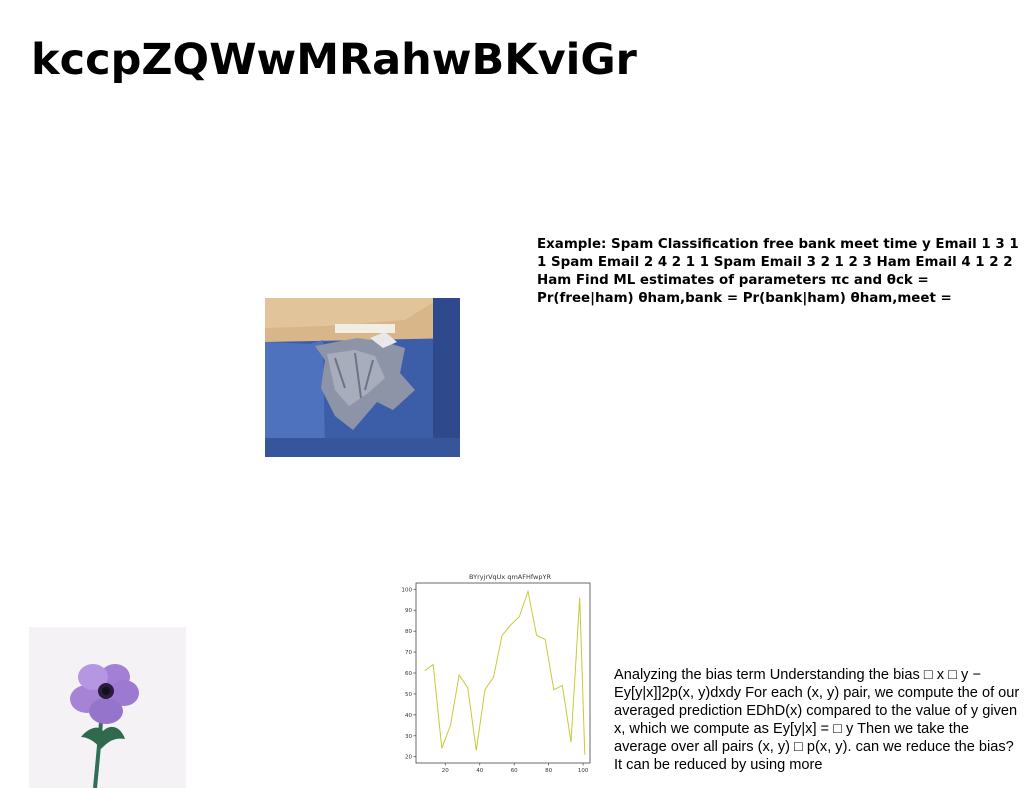 The image size is (1024, 788). What do you see at coordinates (407, 590) in the screenshot?
I see `y-tick-label: 100` at bounding box center [407, 590].